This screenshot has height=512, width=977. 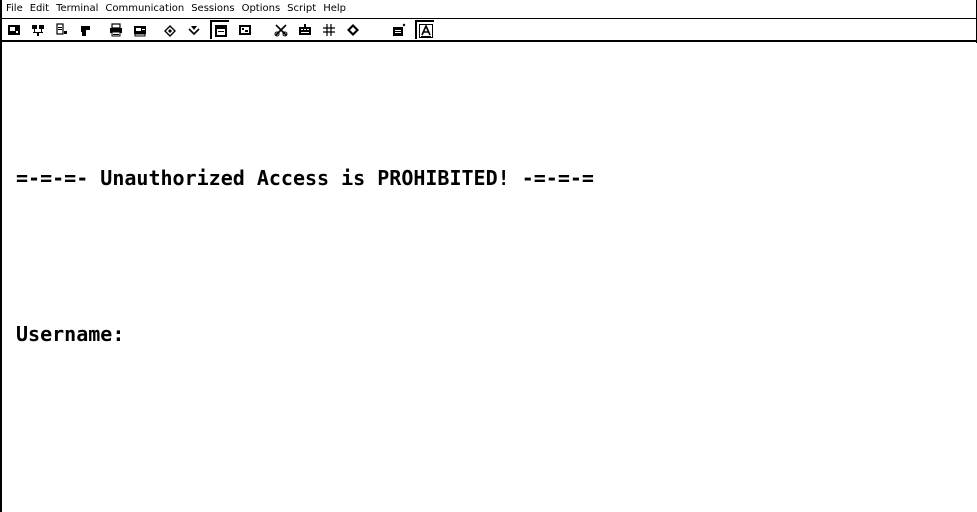 I want to click on terminal-window-icon, so click(x=219, y=29).